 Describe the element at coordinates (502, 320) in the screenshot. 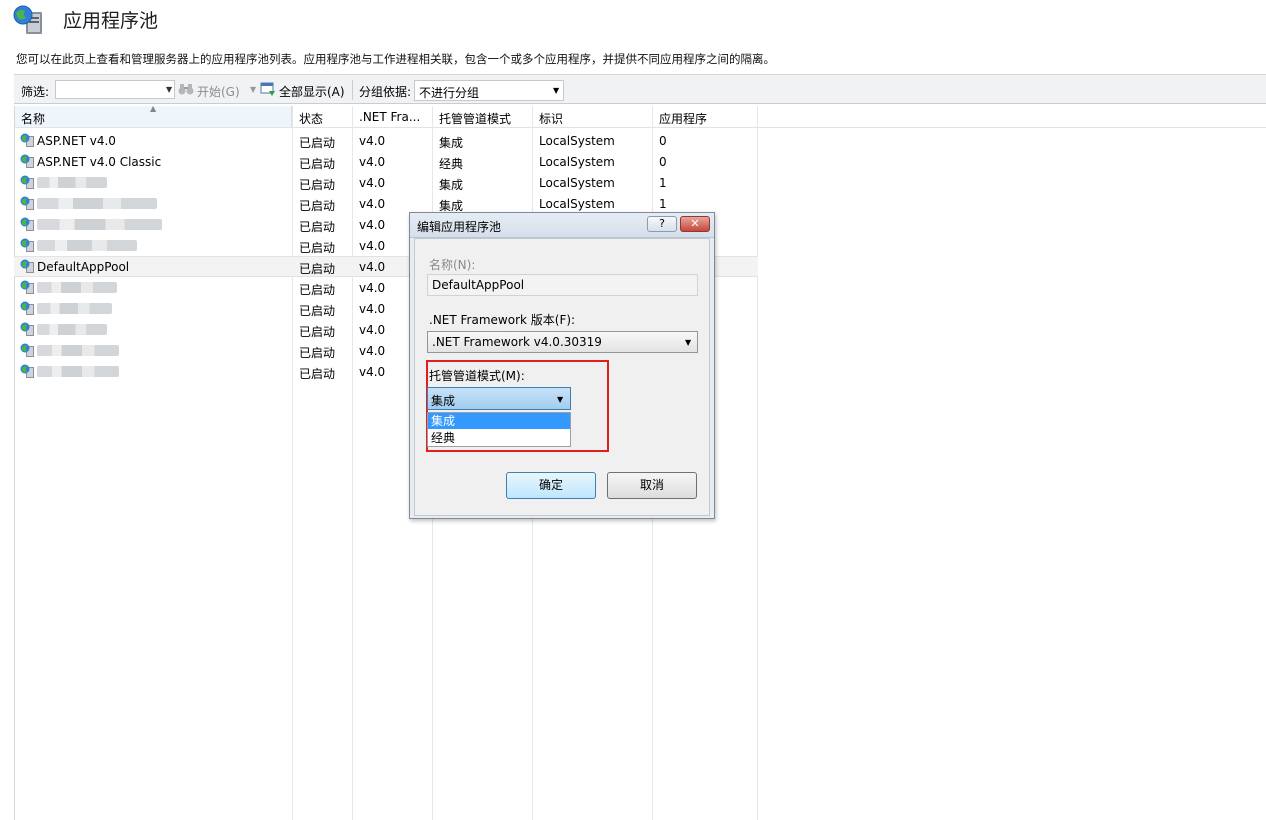

I see `framework-label: .NET Framework 版本(F):` at that location.